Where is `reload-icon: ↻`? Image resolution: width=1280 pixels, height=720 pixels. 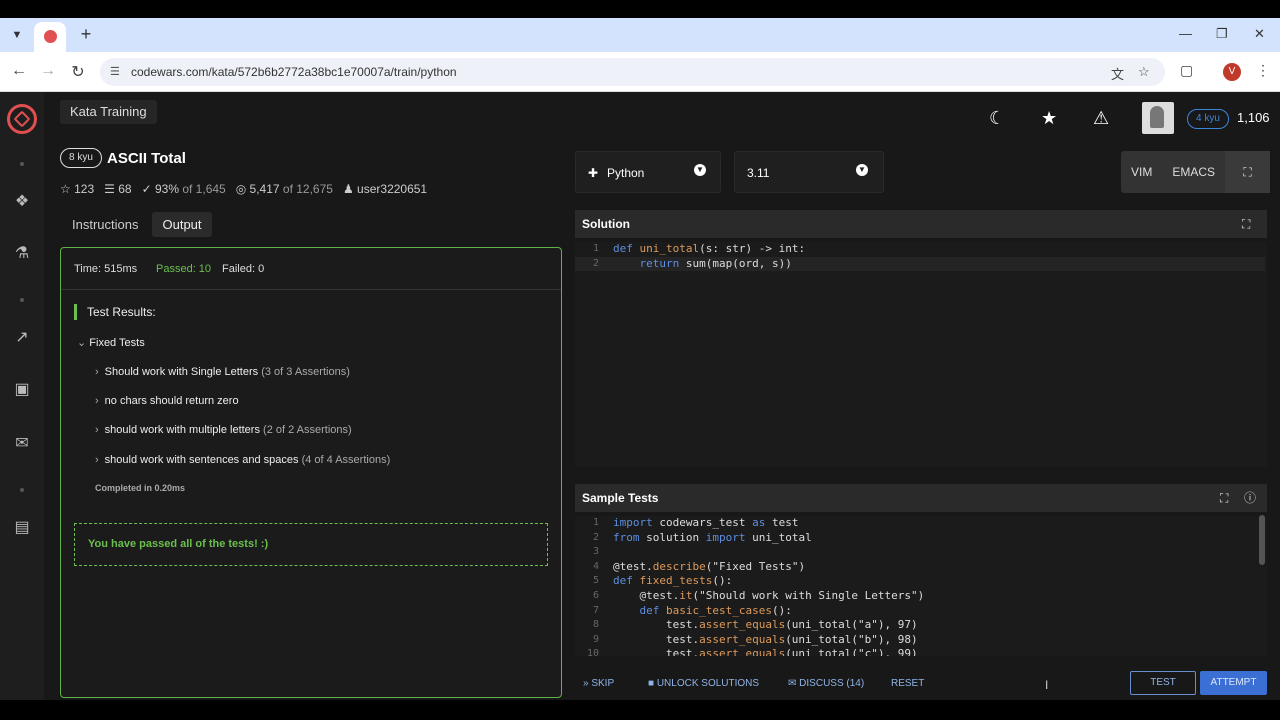 reload-icon: ↻ is located at coordinates (78, 72).